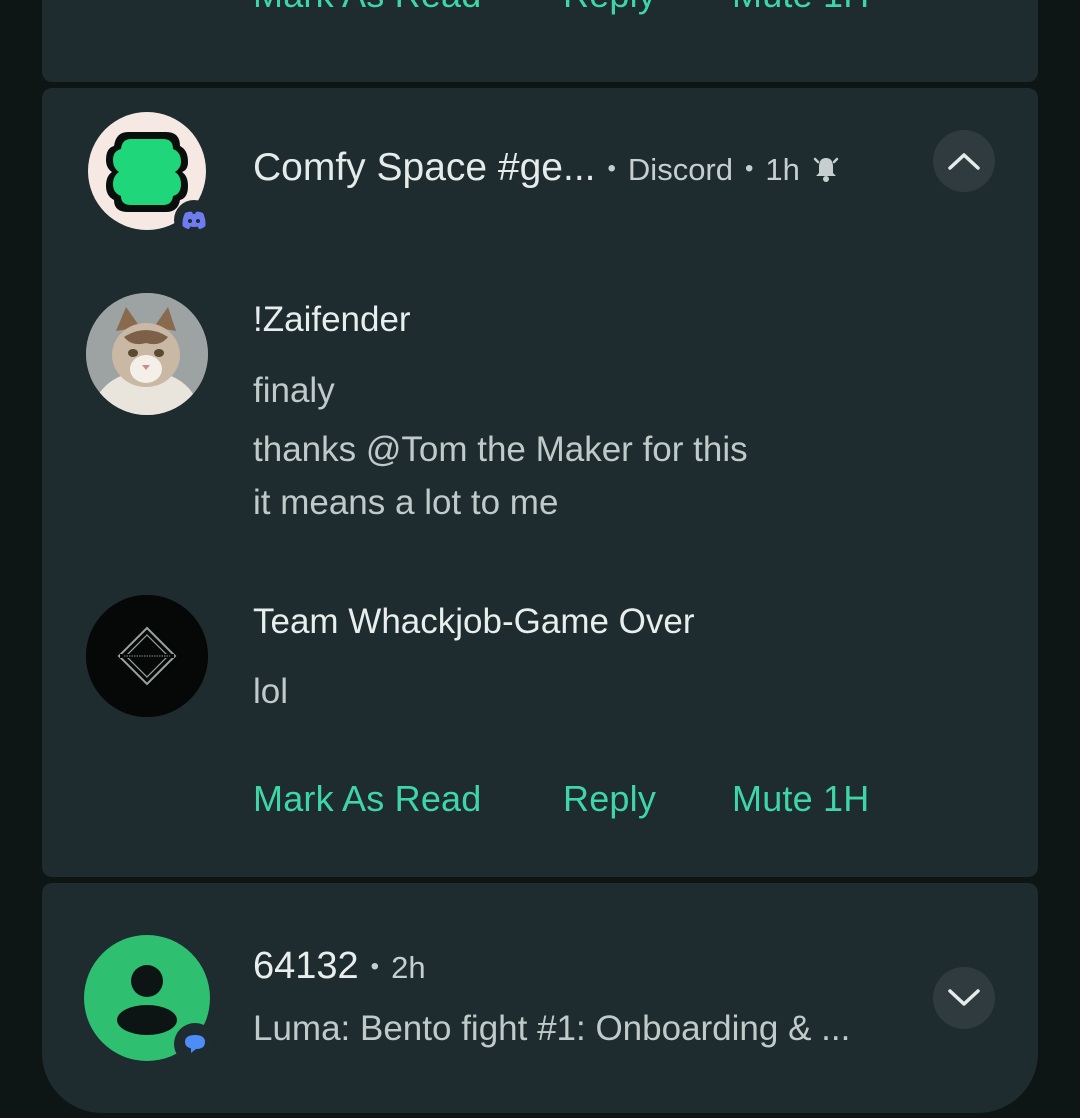 The height and width of the screenshot is (1118, 1080). I want to click on discord-badge, so click(194, 220).